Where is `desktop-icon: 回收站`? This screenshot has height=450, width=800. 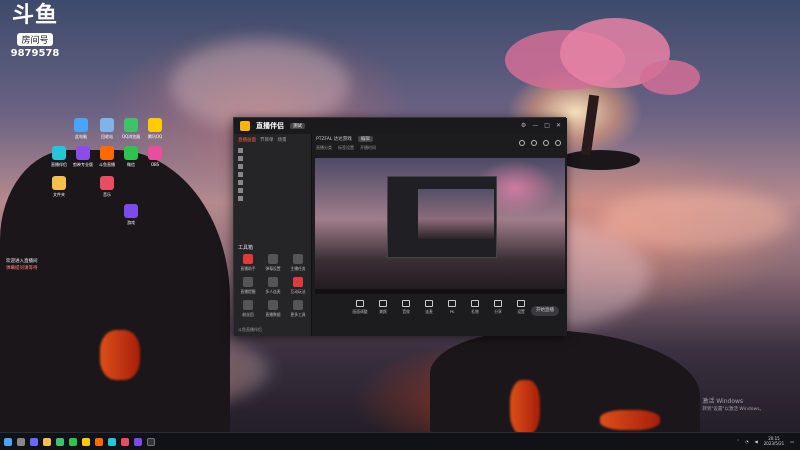
desktop-icon: 回收站 is located at coordinates (107, 128).